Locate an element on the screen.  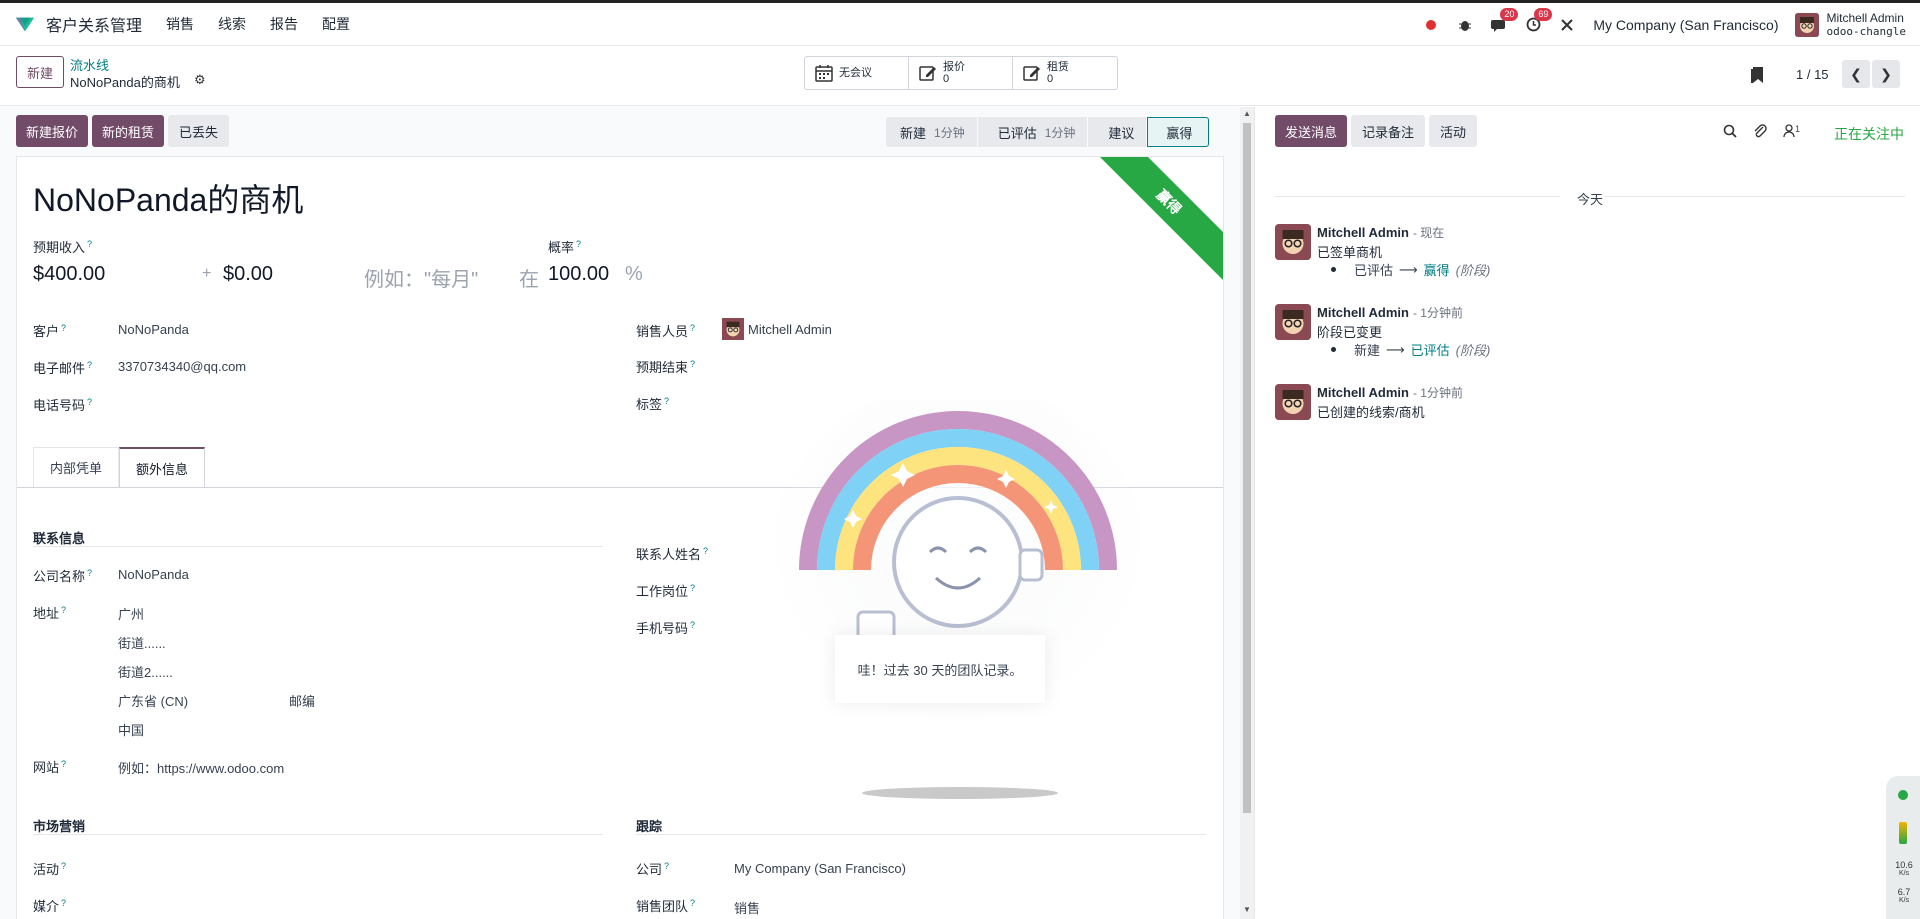
city-field: 广州 is located at coordinates (131, 613).